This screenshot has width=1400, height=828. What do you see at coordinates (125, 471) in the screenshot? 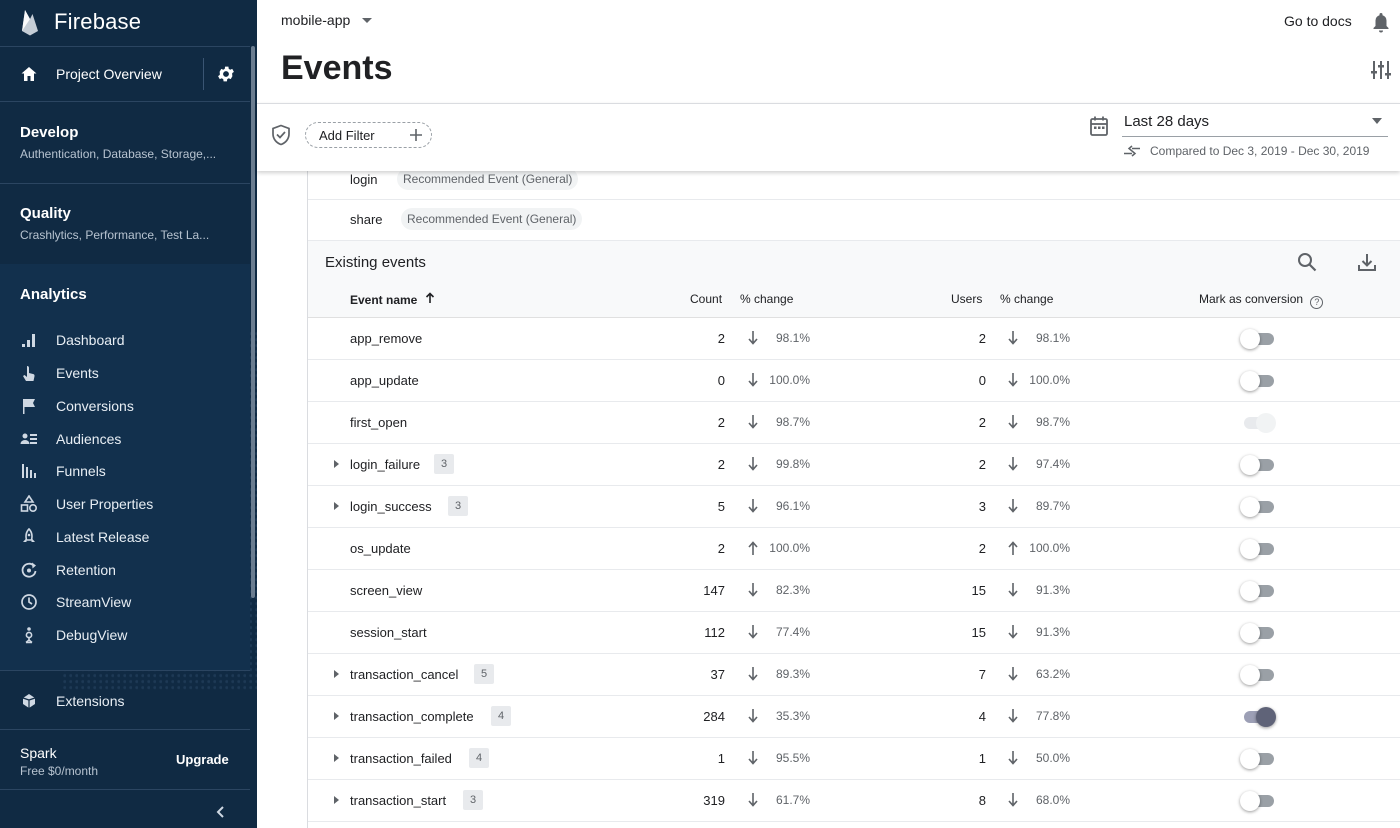
I see `sidebar-item-funnels: Funnels` at bounding box center [125, 471].